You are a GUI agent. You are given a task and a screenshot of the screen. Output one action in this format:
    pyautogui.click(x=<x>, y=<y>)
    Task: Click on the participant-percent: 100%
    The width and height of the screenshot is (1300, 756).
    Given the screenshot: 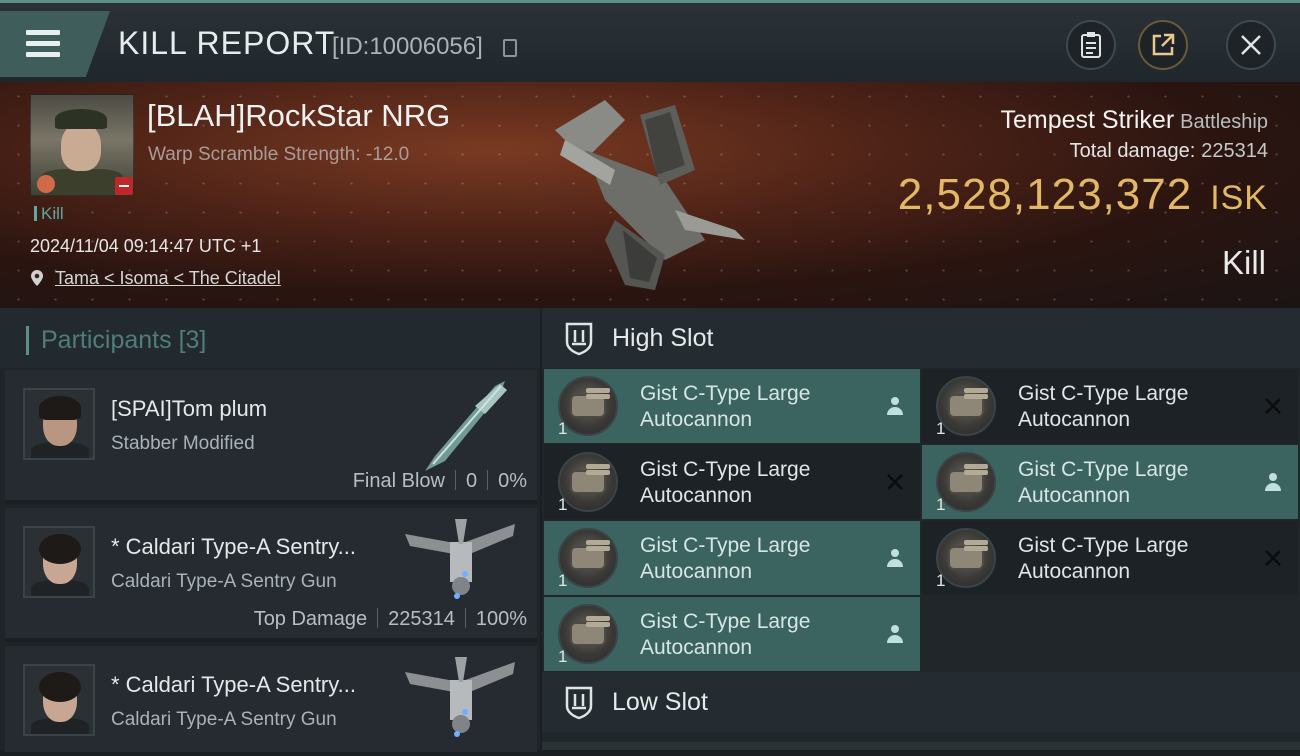 What is the action you would take?
    pyautogui.click(x=501, y=619)
    